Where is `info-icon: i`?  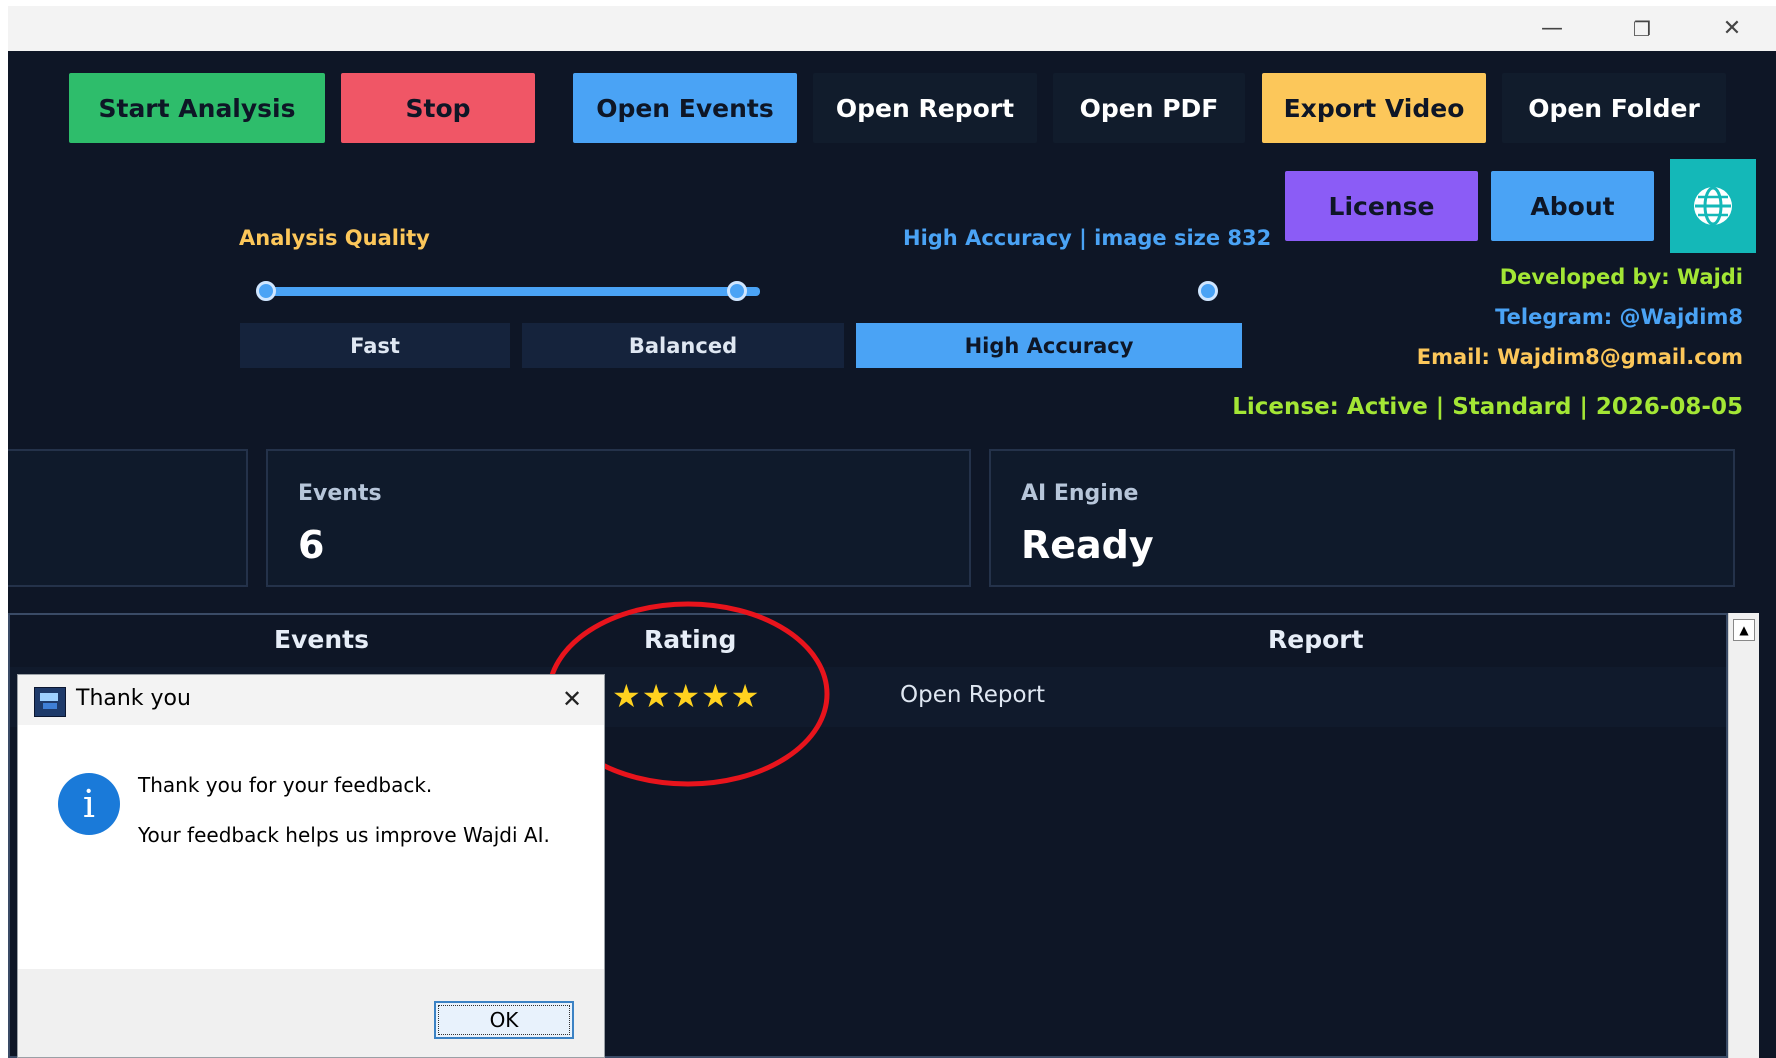 info-icon: i is located at coordinates (89, 804).